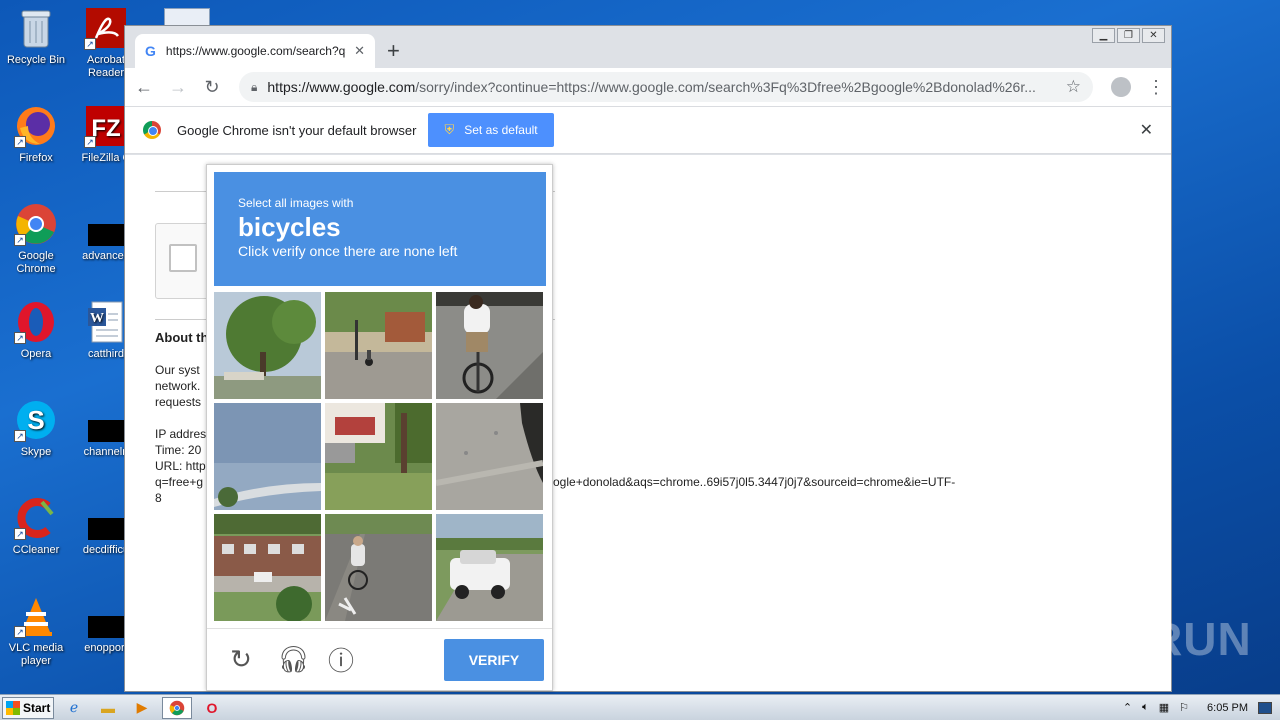 The height and width of the screenshot is (720, 1280). Describe the element at coordinates (1073, 87) in the screenshot. I see `bookmark-star-icon: ☆` at that location.